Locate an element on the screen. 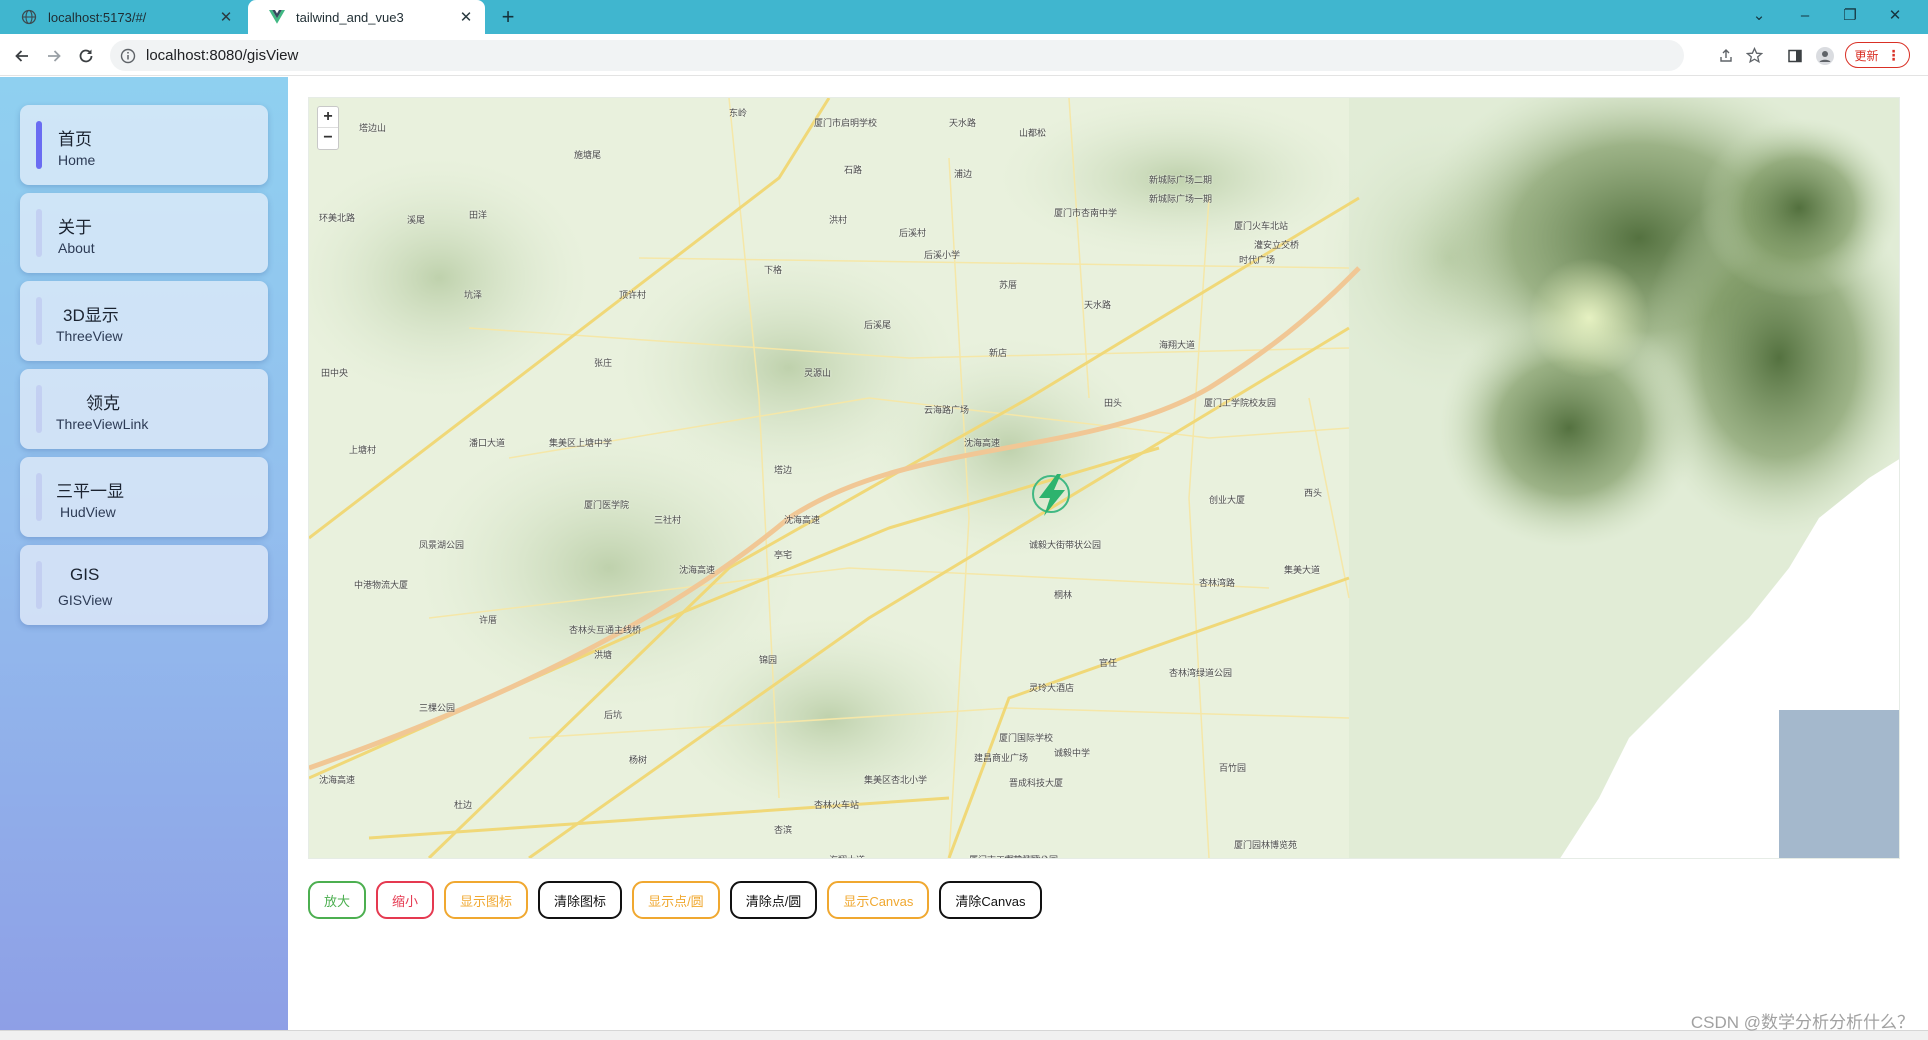 The image size is (1928, 1040). map-label: 建昌商业广场 is located at coordinates (1001, 757).